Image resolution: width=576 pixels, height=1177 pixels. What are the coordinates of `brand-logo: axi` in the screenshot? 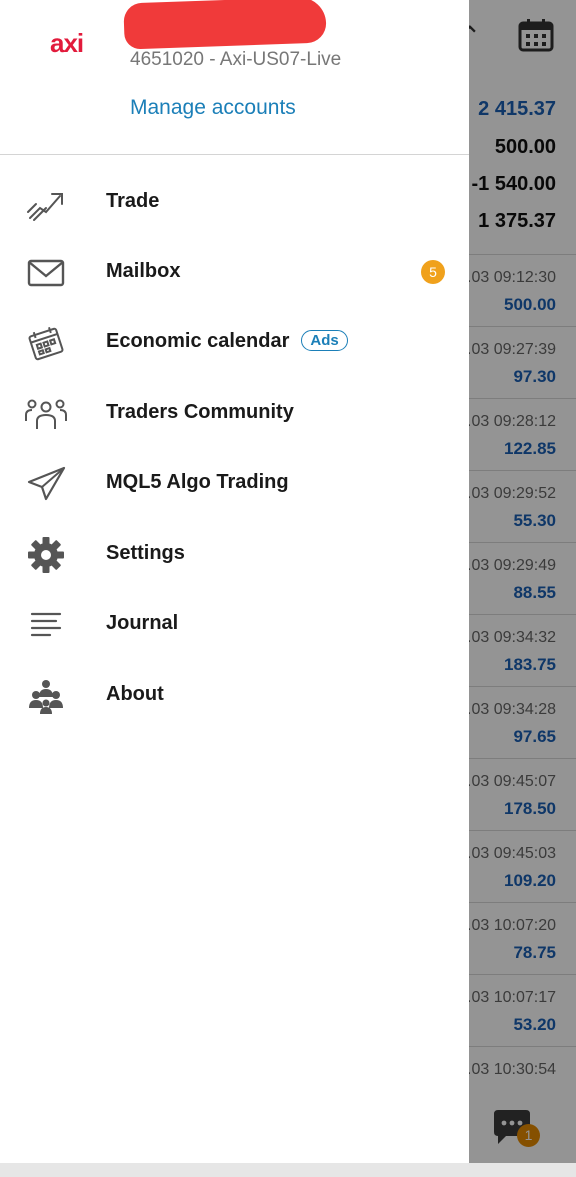 It's located at (67, 43).